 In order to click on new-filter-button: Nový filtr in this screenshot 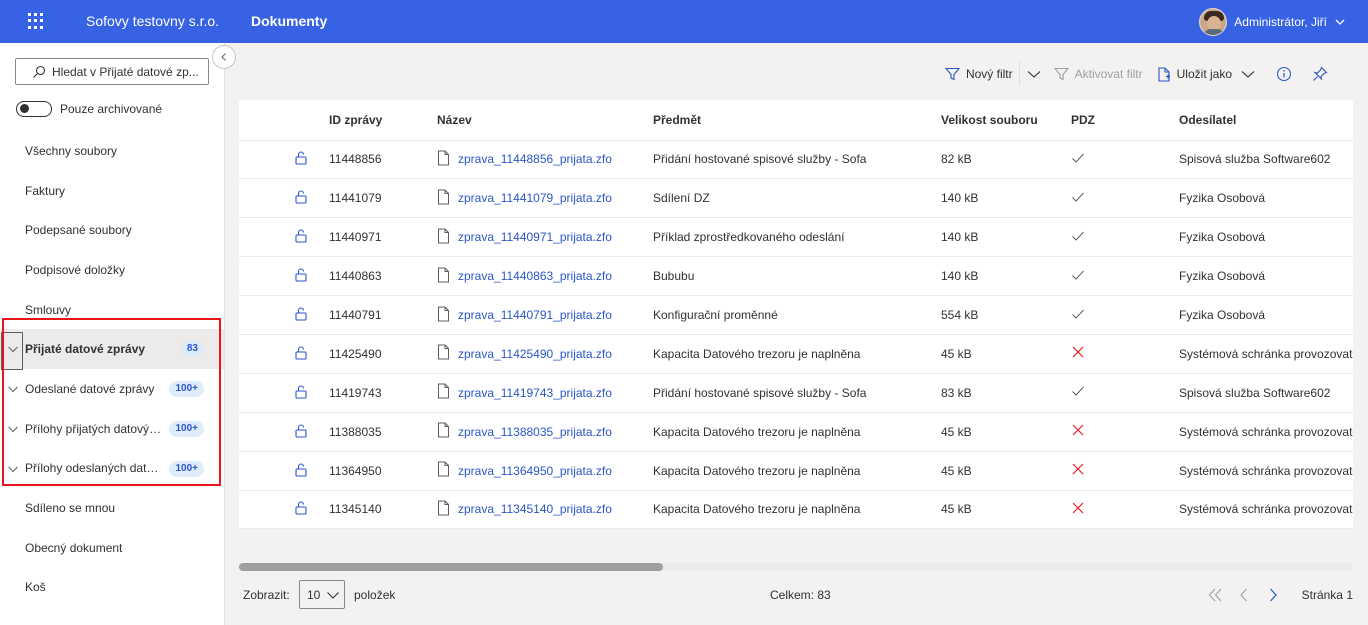, I will do `click(978, 74)`.